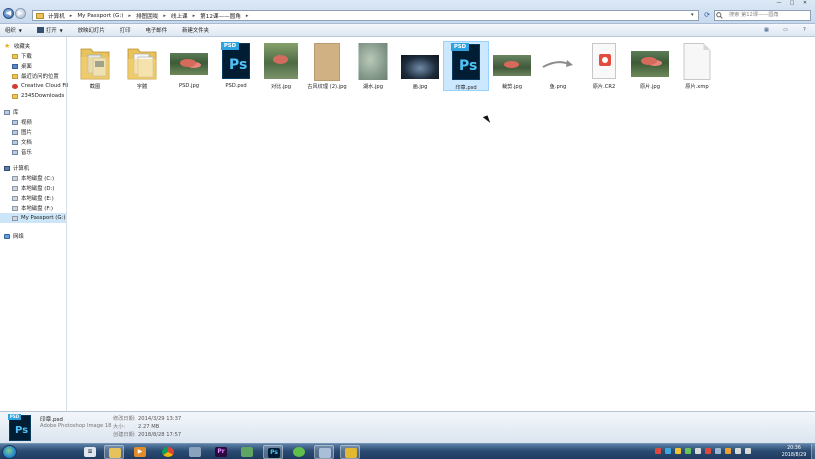  I want to click on picture-library-icon, so click(15, 132).